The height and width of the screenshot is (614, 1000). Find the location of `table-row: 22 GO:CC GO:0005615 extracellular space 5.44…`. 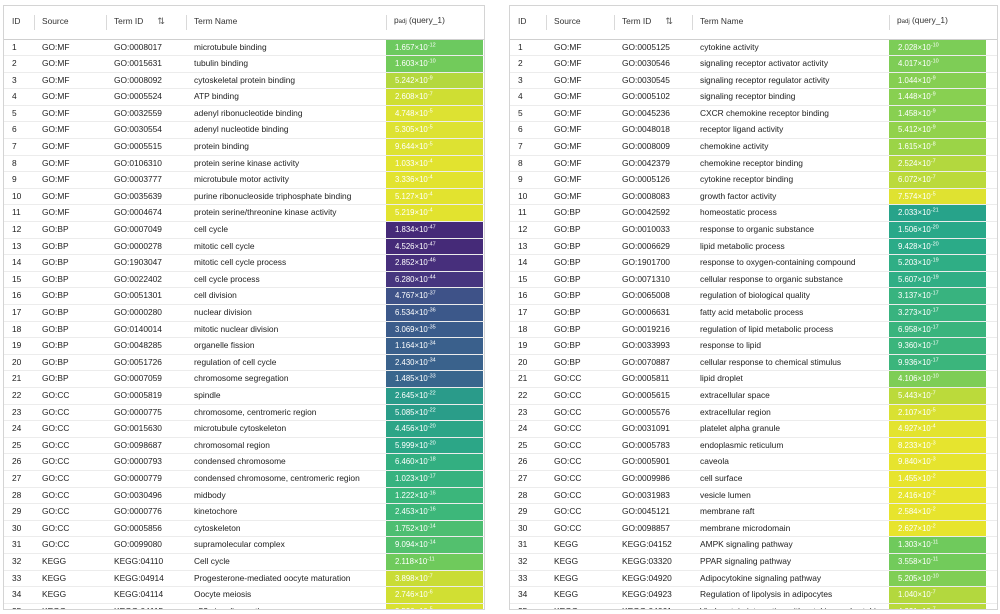

table-row: 22 GO:CC GO:0005615 extracellular space 5.44… is located at coordinates (753, 396).